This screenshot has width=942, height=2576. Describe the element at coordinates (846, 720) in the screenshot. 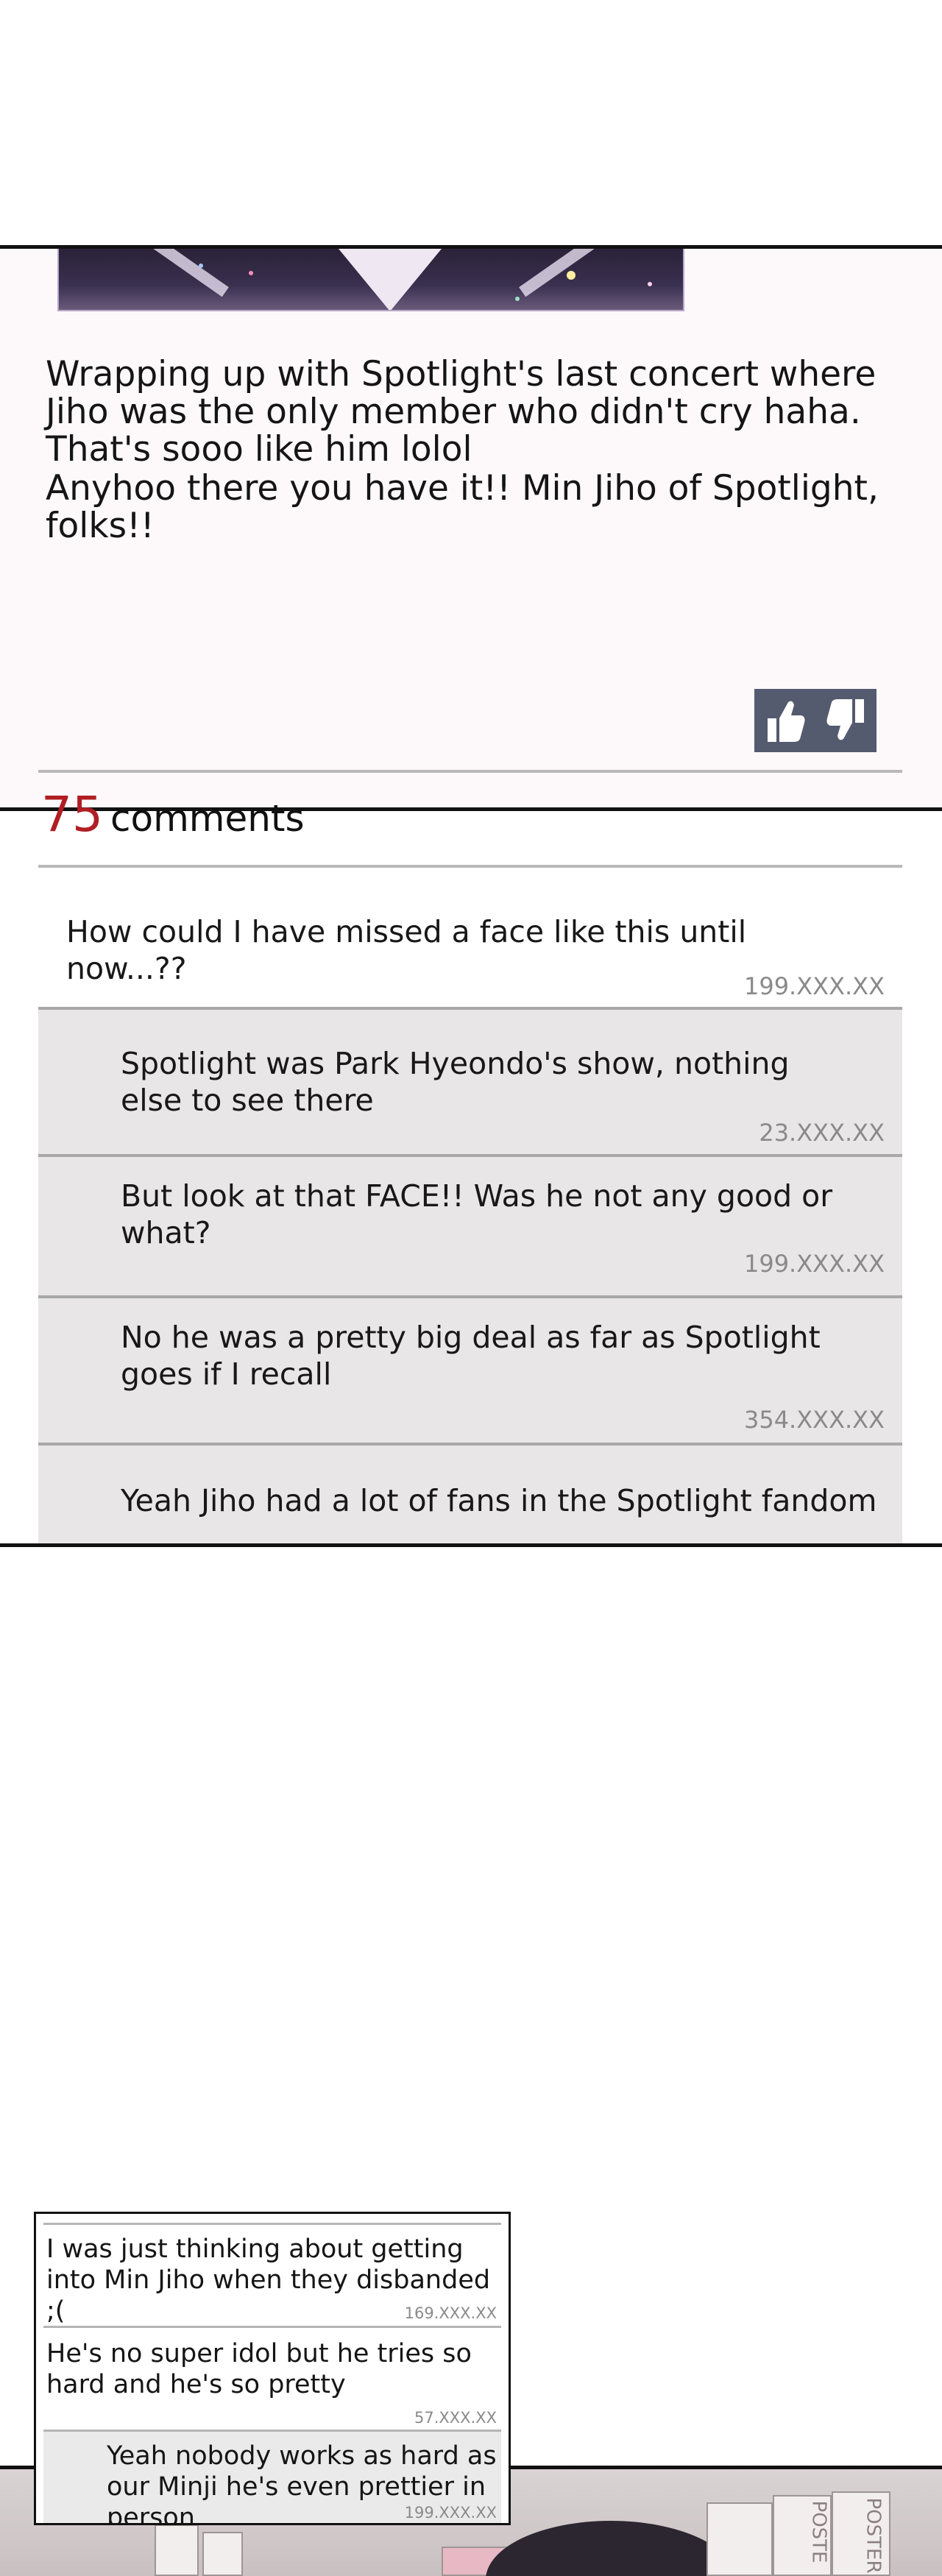

I see `thumbs-down-icon` at that location.